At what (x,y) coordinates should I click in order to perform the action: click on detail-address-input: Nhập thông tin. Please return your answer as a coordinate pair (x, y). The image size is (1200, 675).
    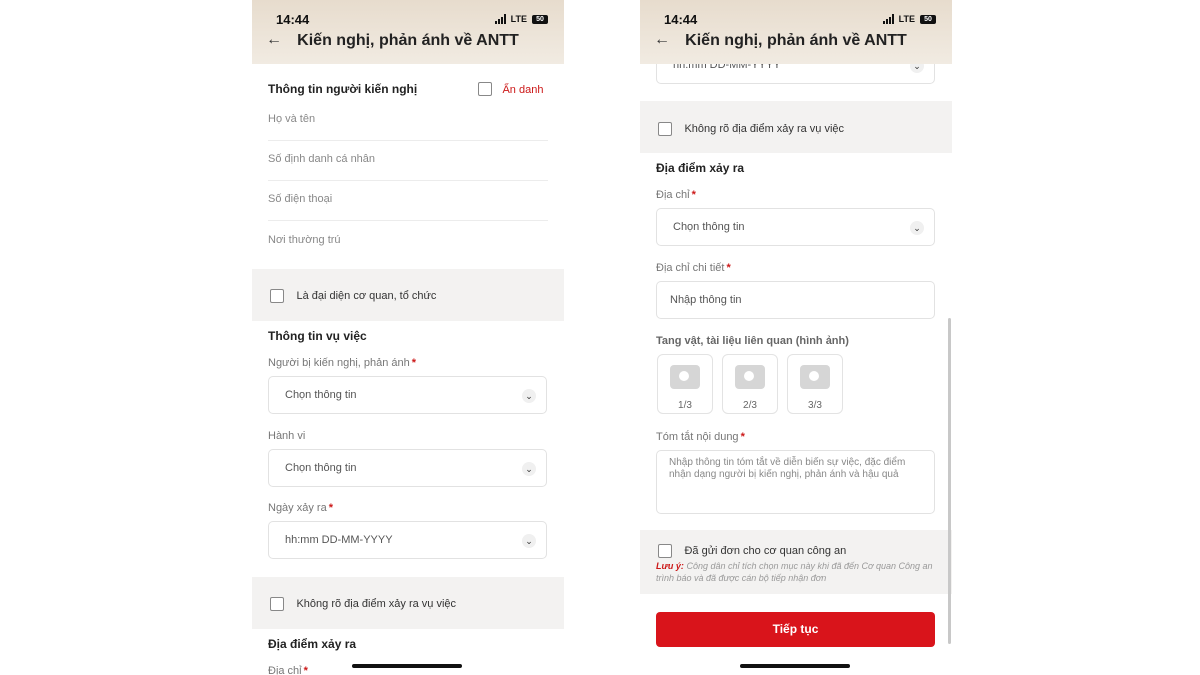
    Looking at the image, I should click on (795, 300).